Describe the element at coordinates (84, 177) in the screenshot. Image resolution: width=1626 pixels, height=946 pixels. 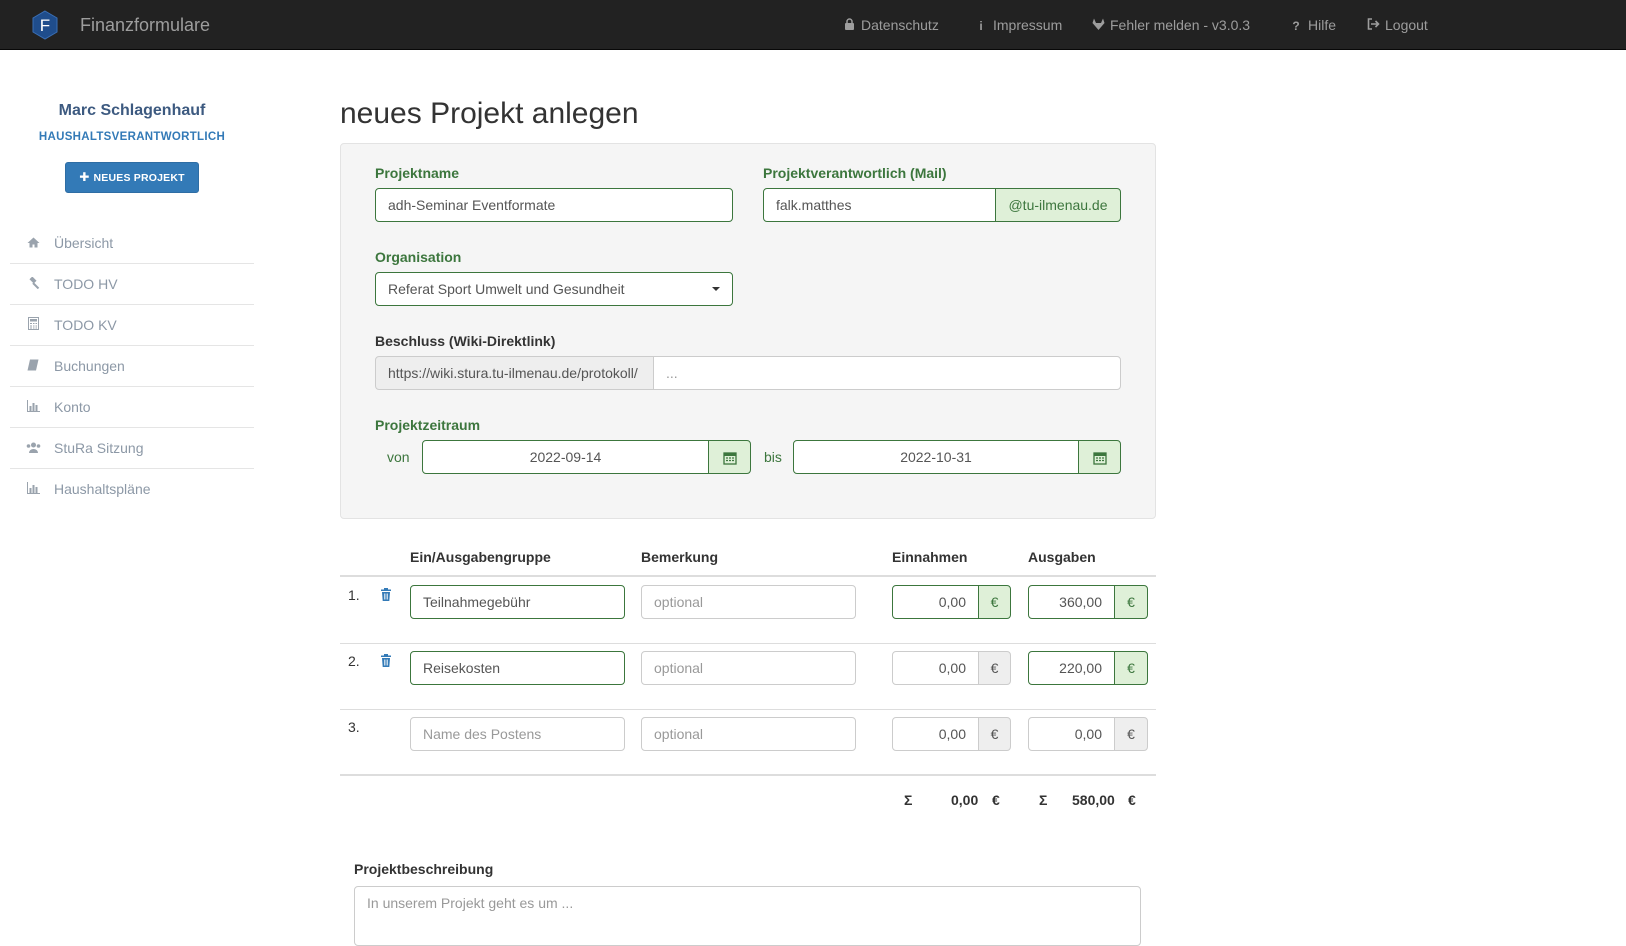
I see `plus-icon: ✚` at that location.